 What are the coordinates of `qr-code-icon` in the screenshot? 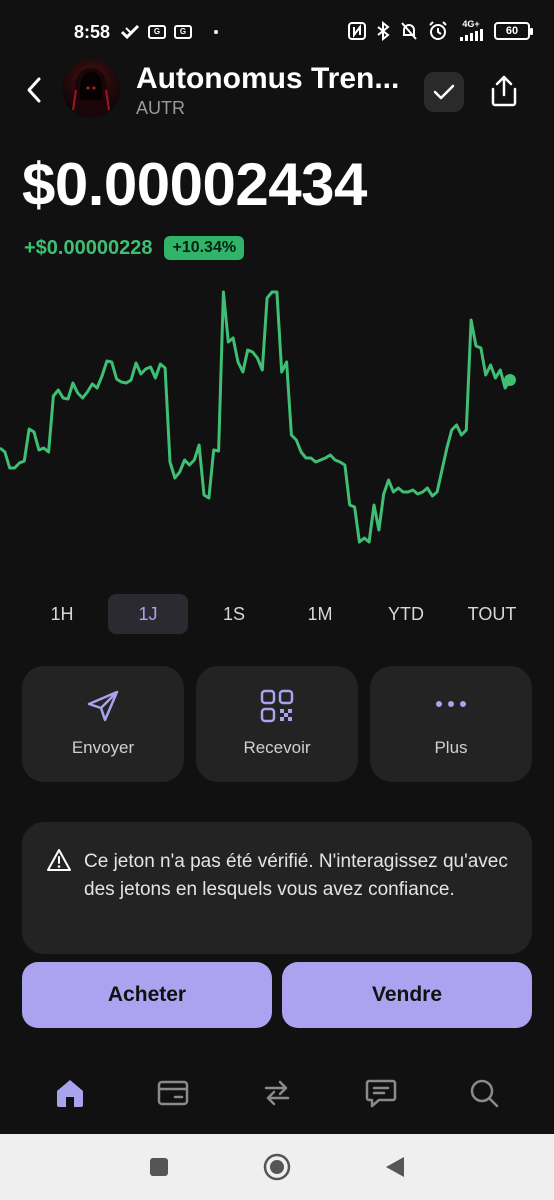 It's located at (277, 706).